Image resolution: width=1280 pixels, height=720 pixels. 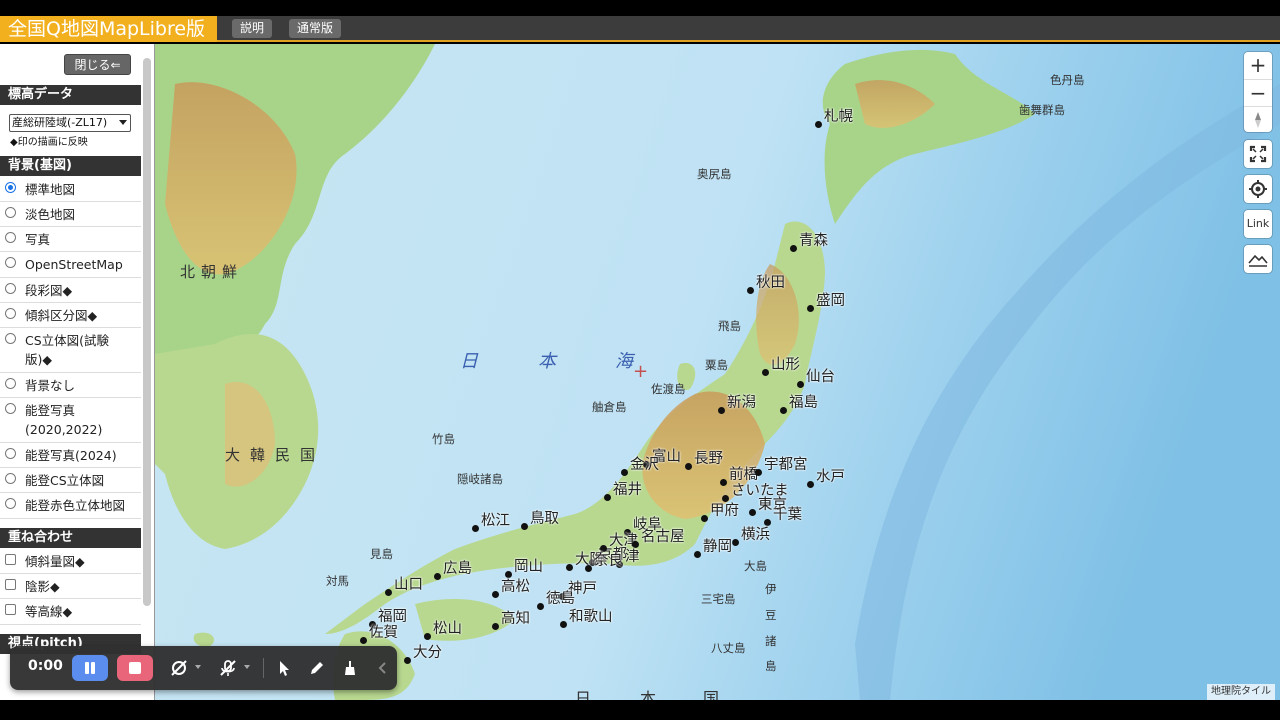 I want to click on bg-option-cs: CS立体図(試験版)◆, so click(x=70, y=350).